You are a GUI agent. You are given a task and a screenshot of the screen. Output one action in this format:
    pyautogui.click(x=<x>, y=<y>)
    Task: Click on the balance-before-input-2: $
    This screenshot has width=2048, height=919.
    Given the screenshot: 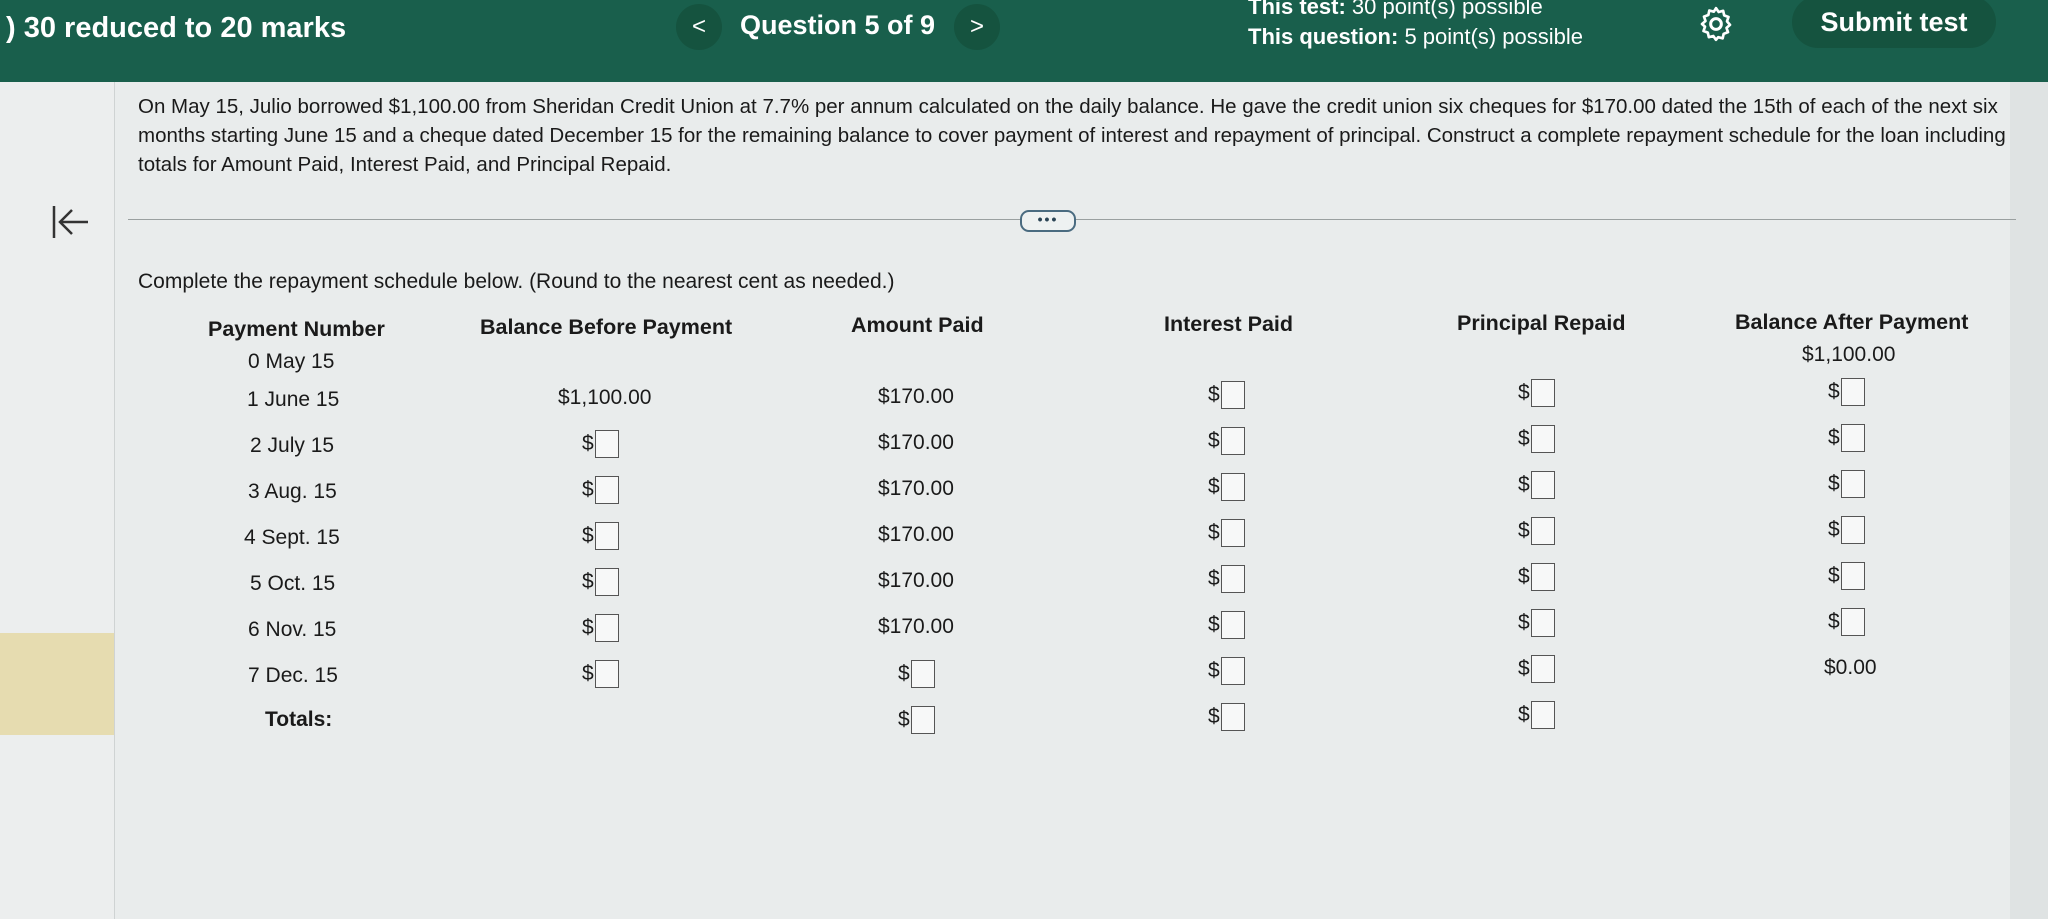 What is the action you would take?
    pyautogui.click(x=600, y=444)
    